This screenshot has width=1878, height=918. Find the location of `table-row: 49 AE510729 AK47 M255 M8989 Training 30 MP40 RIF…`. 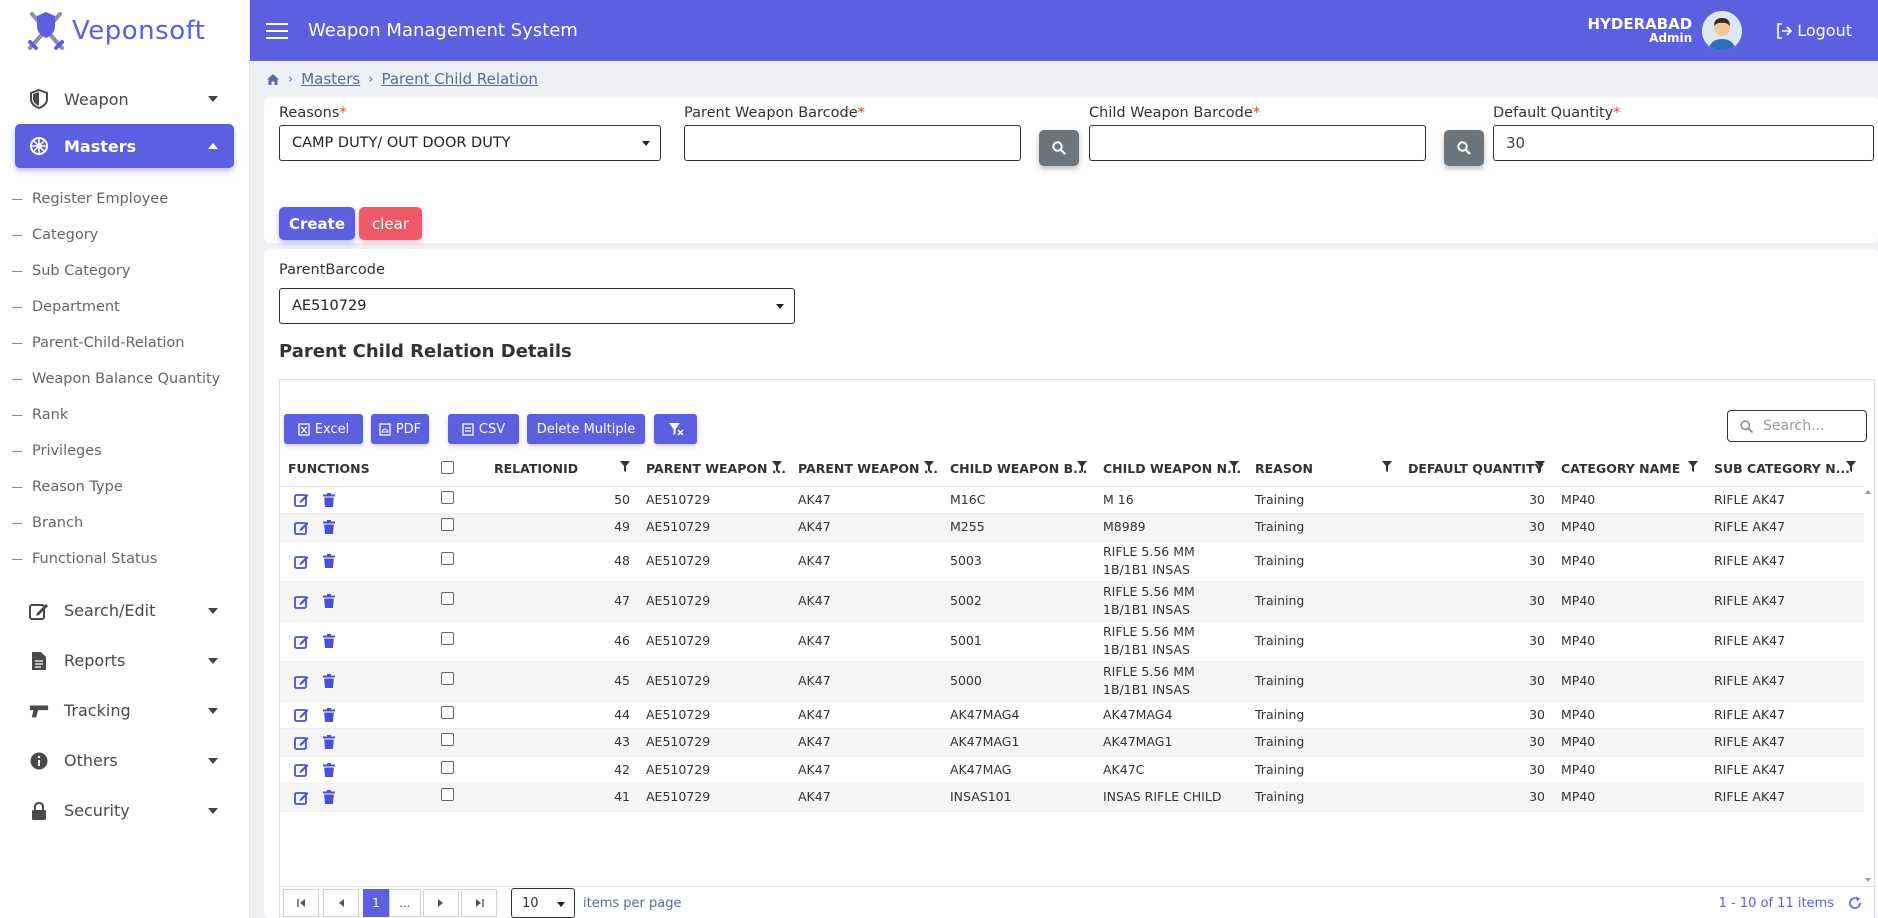

table-row: 49 AE510729 AK47 M255 M8989 Training 30 MP40 RIF… is located at coordinates (1072, 527).